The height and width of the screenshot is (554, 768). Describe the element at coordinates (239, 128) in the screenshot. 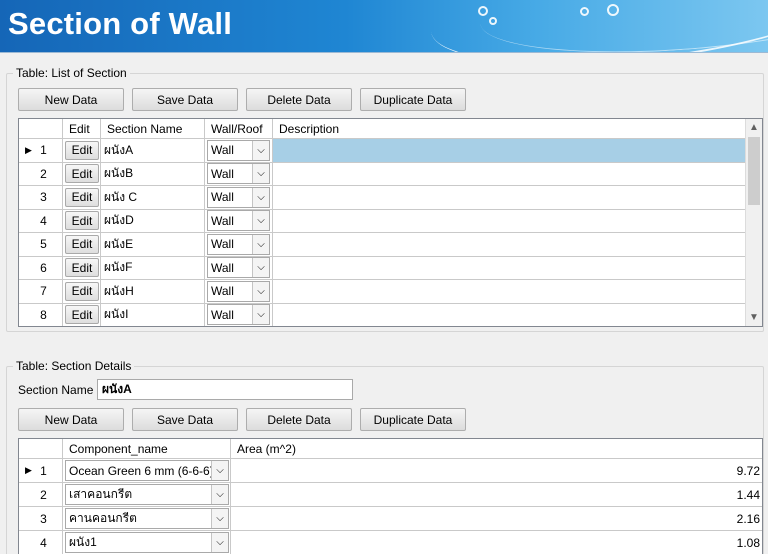

I see `column-header-wall-roof: Wall/Roof` at that location.